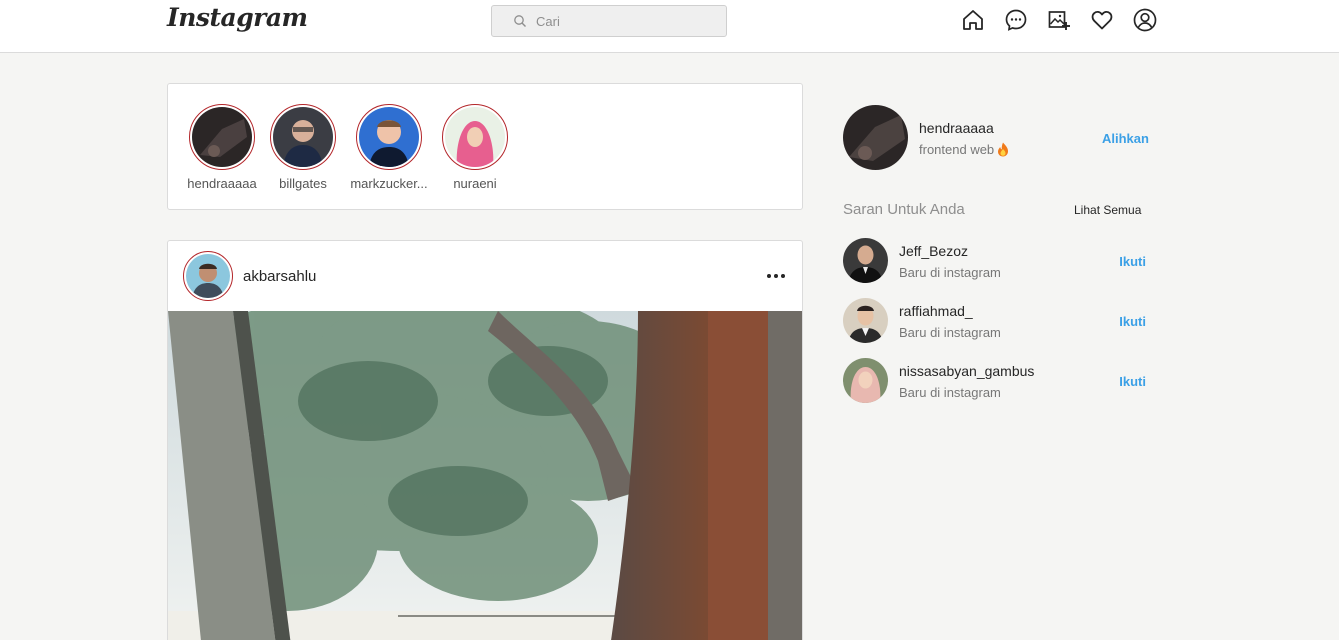 The width and height of the screenshot is (1339, 640). Describe the element at coordinates (1145, 20) in the screenshot. I see `profile-icon` at that location.